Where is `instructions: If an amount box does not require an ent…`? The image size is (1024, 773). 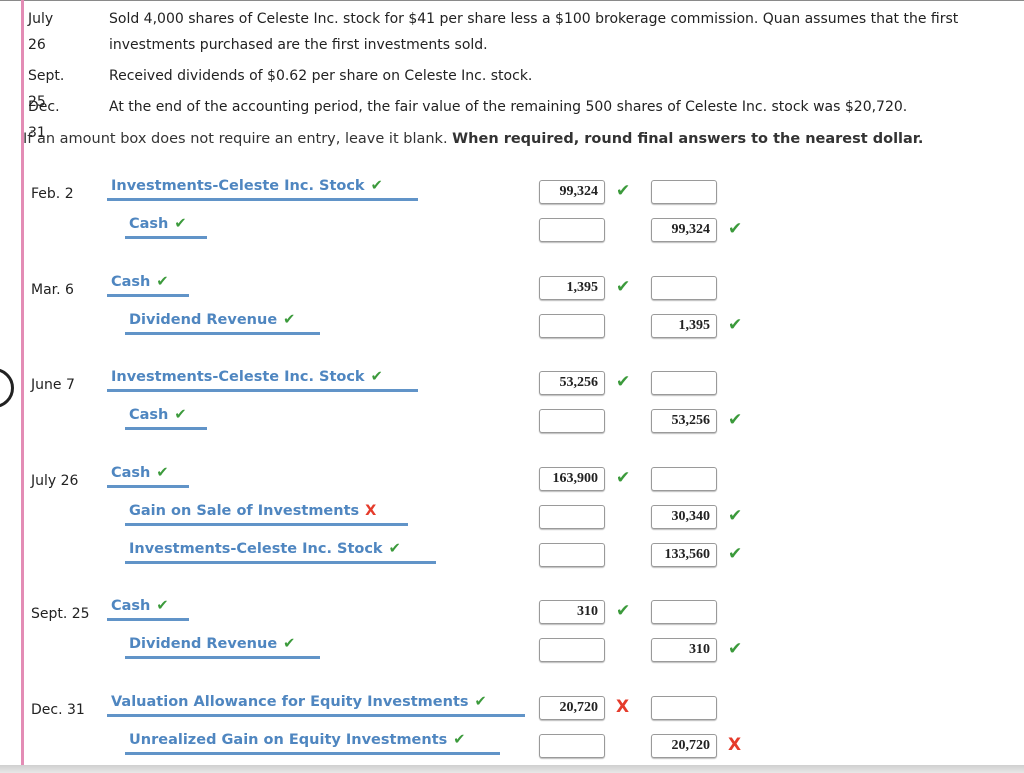
instructions: If an amount box does not require an ent… is located at coordinates (473, 139).